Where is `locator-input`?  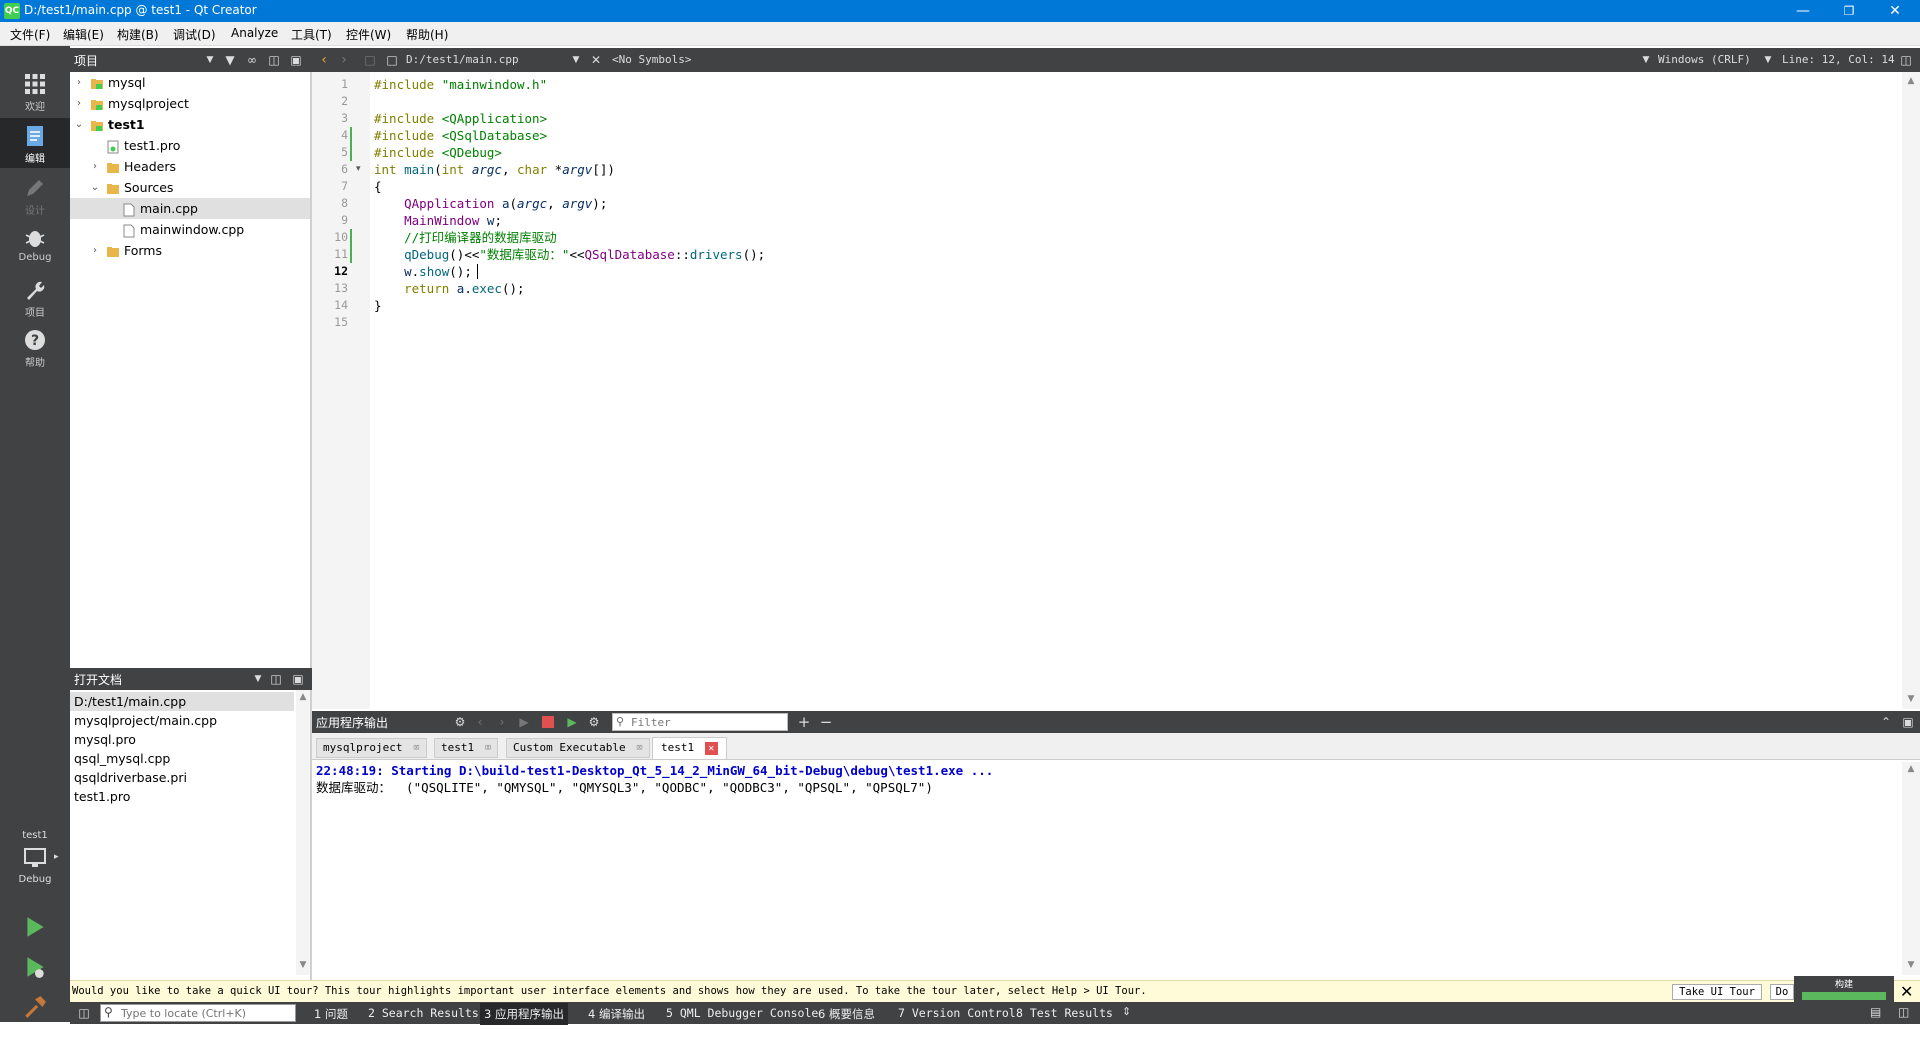
locator-input is located at coordinates (206, 1013).